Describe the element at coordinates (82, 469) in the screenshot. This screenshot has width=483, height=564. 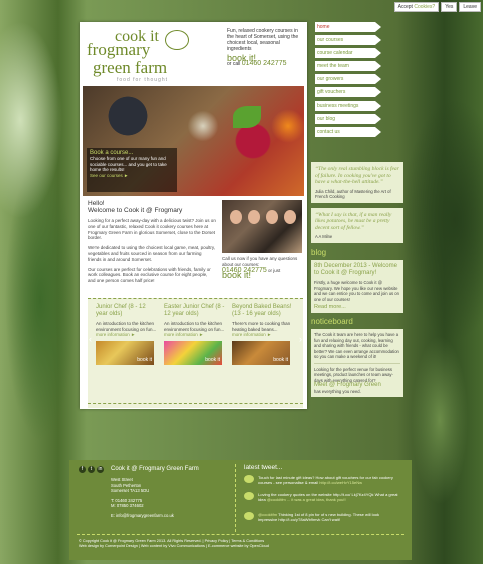
I see `facebook-icon: f` at that location.